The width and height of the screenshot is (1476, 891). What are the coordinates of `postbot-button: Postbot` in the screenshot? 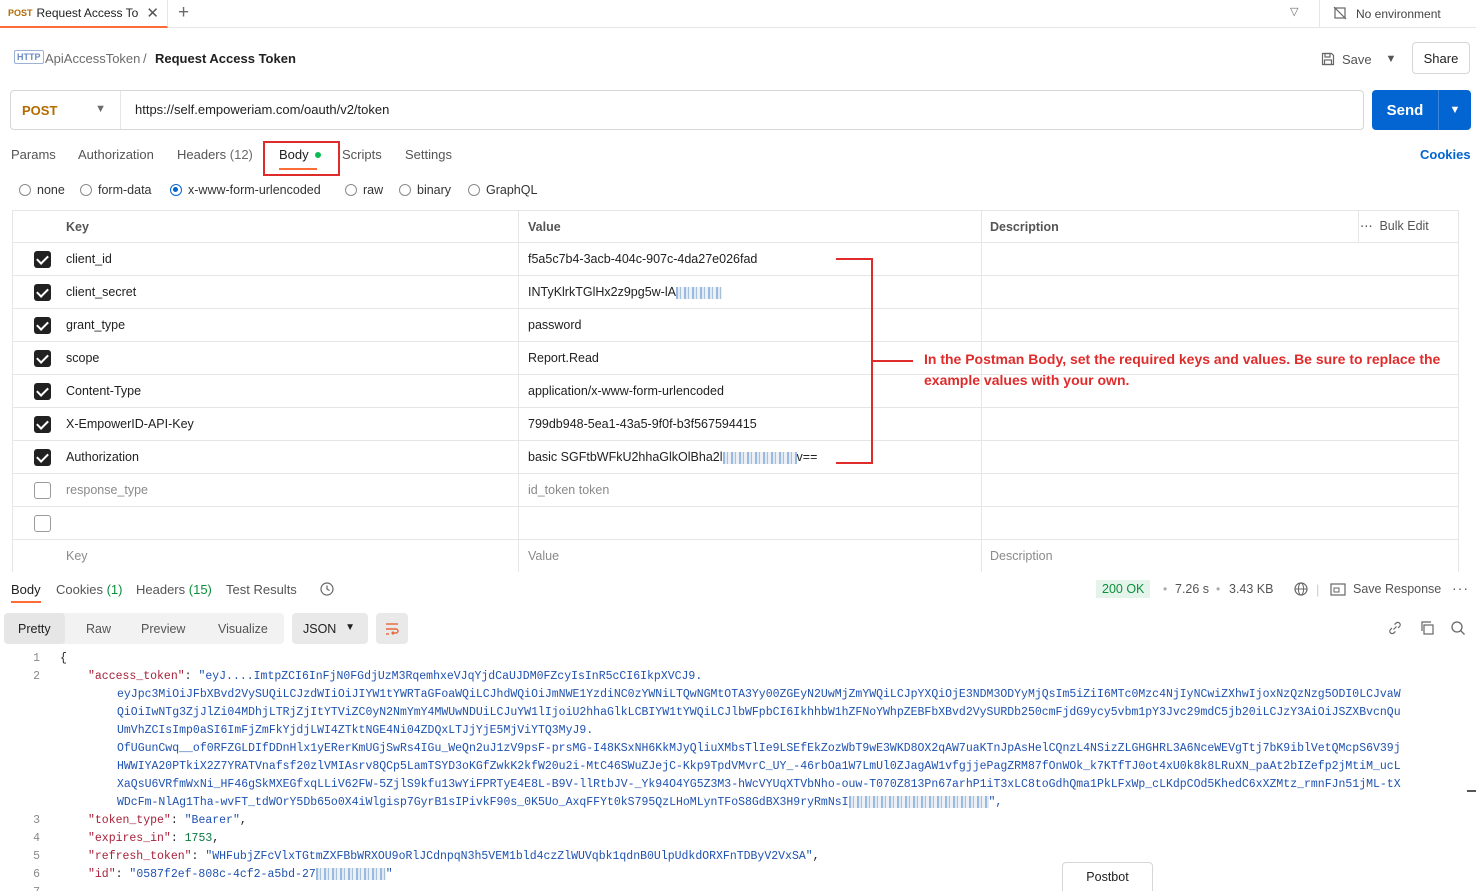 It's located at (1107, 876).